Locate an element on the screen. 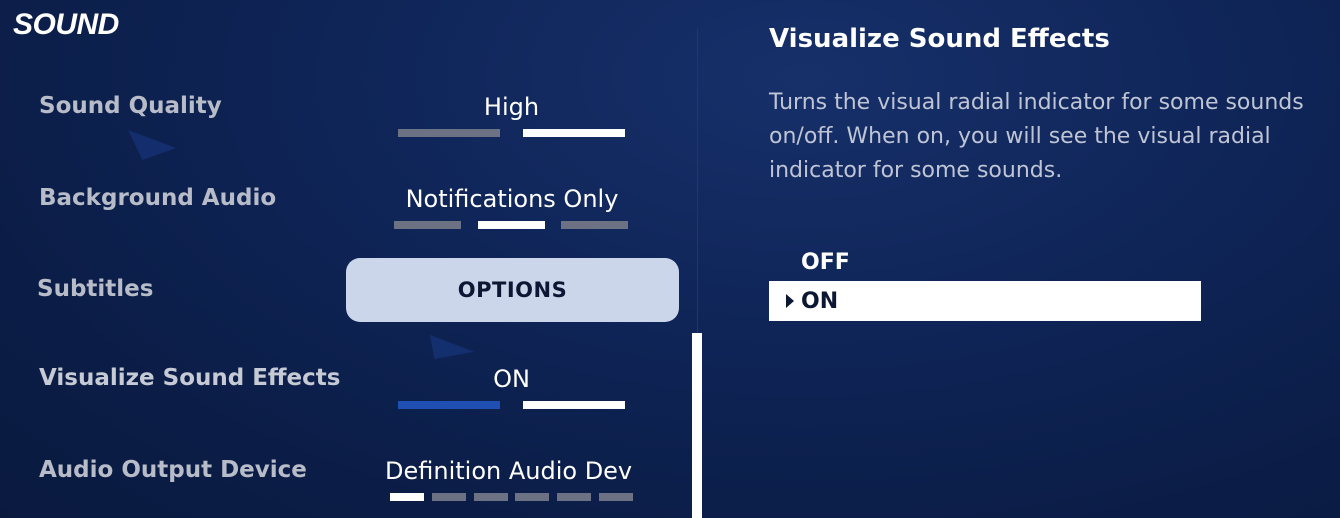 Image resolution: width=1340 pixels, height=518 pixels. setting-row-audio-output-device: Audio Output Device Definition Audio Dev is located at coordinates (345, 481).